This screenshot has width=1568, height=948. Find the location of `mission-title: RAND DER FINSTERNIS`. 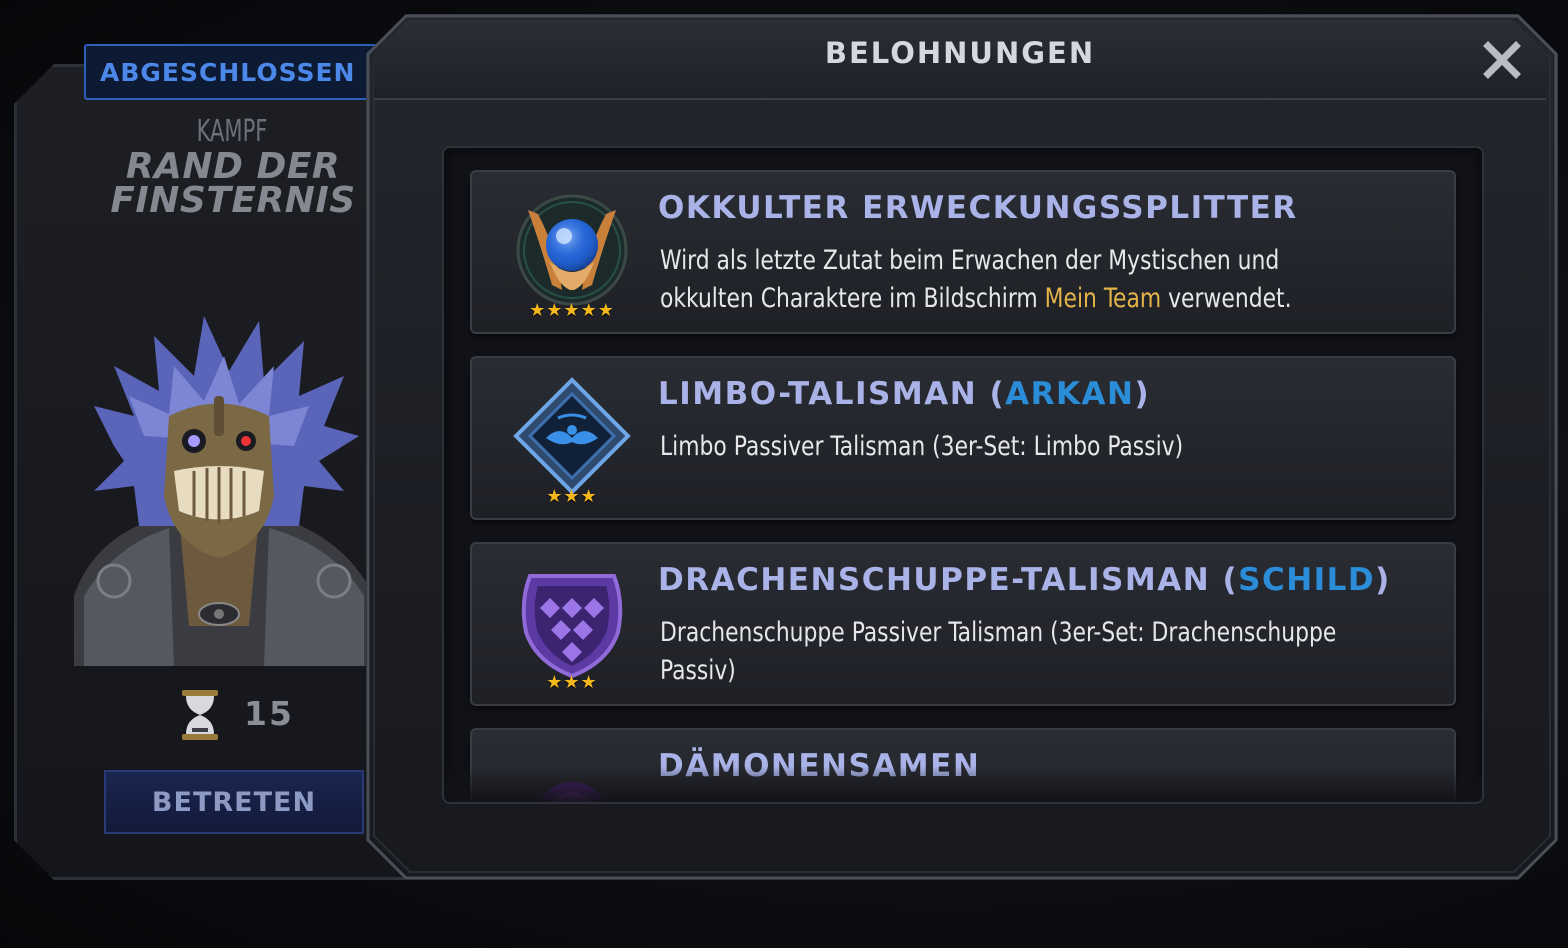

mission-title: RAND DER FINSTERNIS is located at coordinates (233, 183).